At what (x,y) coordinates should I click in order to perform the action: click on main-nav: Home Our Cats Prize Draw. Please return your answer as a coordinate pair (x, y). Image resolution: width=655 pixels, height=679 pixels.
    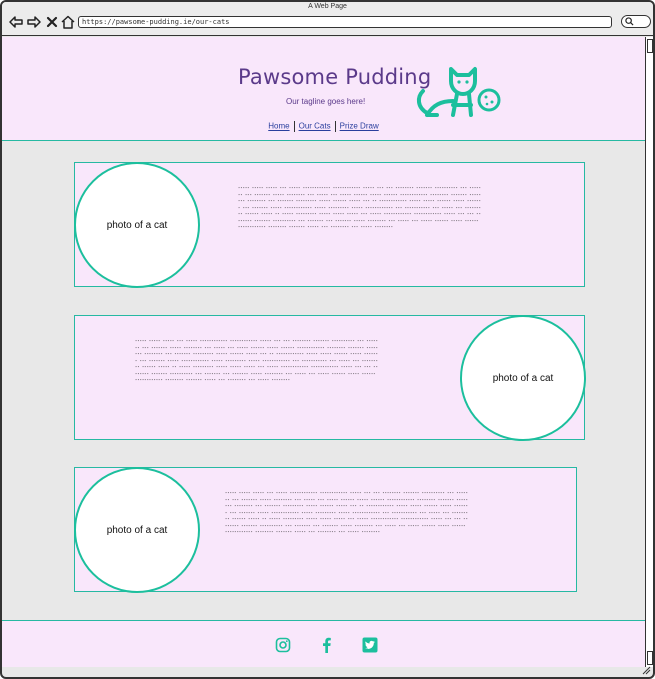
    Looking at the image, I should click on (323, 126).